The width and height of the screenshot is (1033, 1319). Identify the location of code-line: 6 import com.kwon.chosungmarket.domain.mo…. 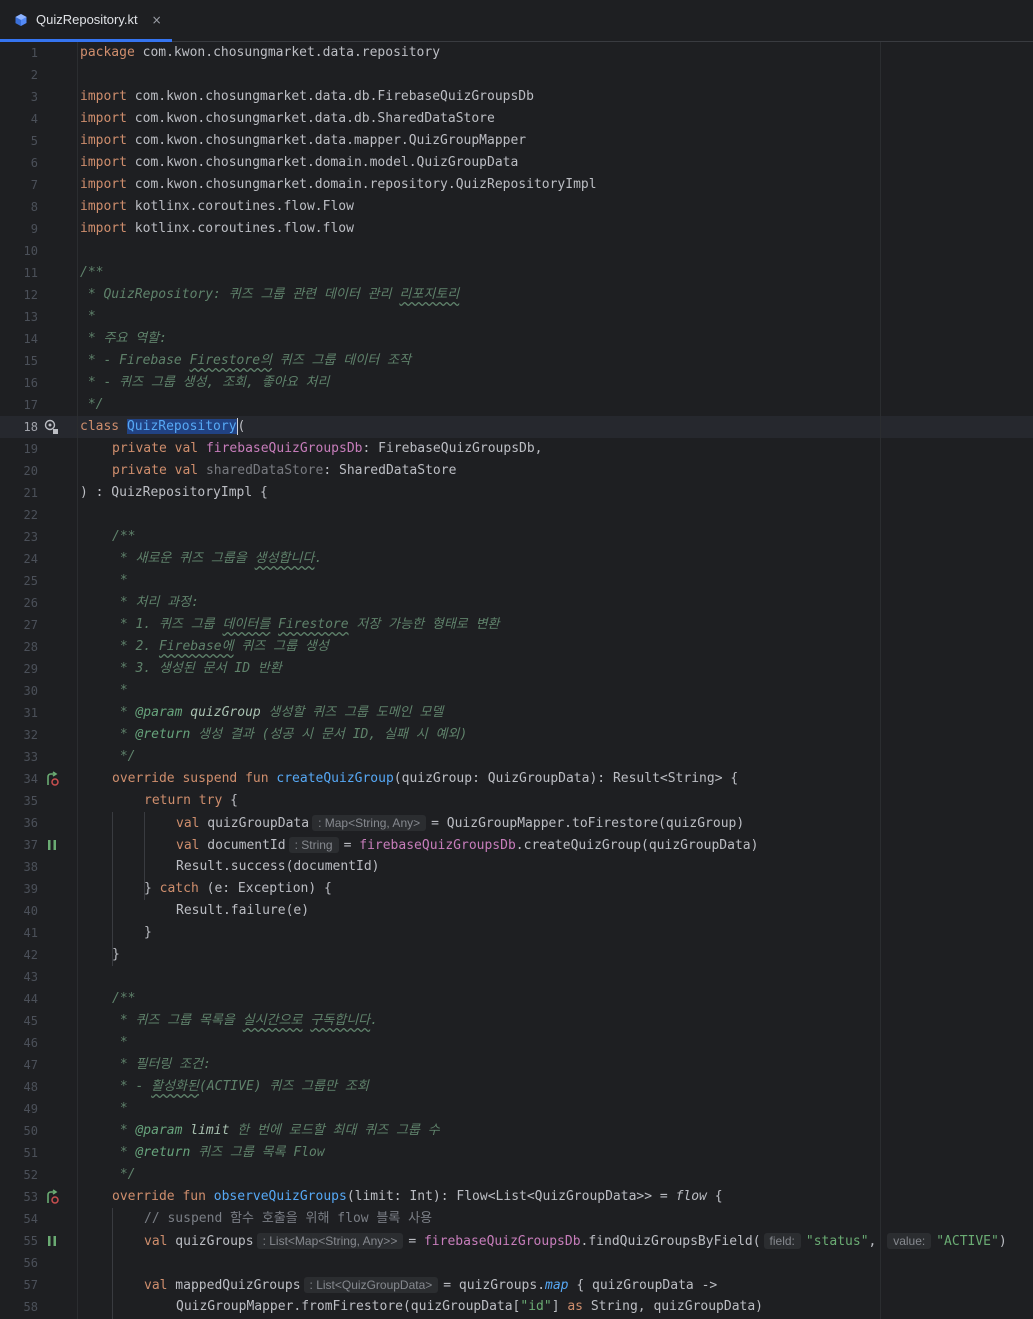
(516, 163).